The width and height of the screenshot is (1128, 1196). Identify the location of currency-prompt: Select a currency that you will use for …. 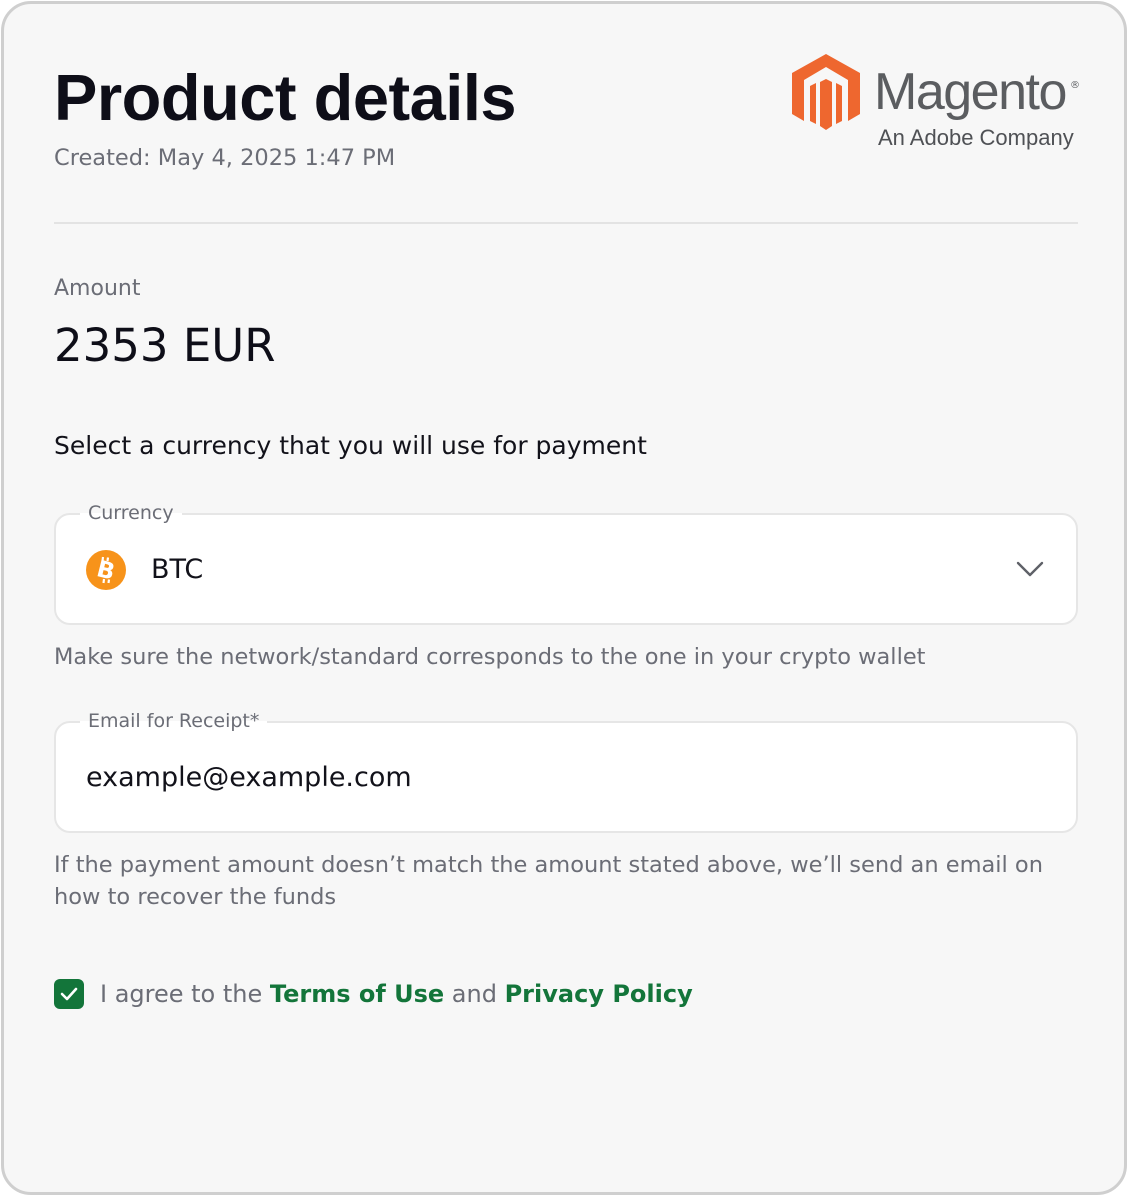
(350, 445).